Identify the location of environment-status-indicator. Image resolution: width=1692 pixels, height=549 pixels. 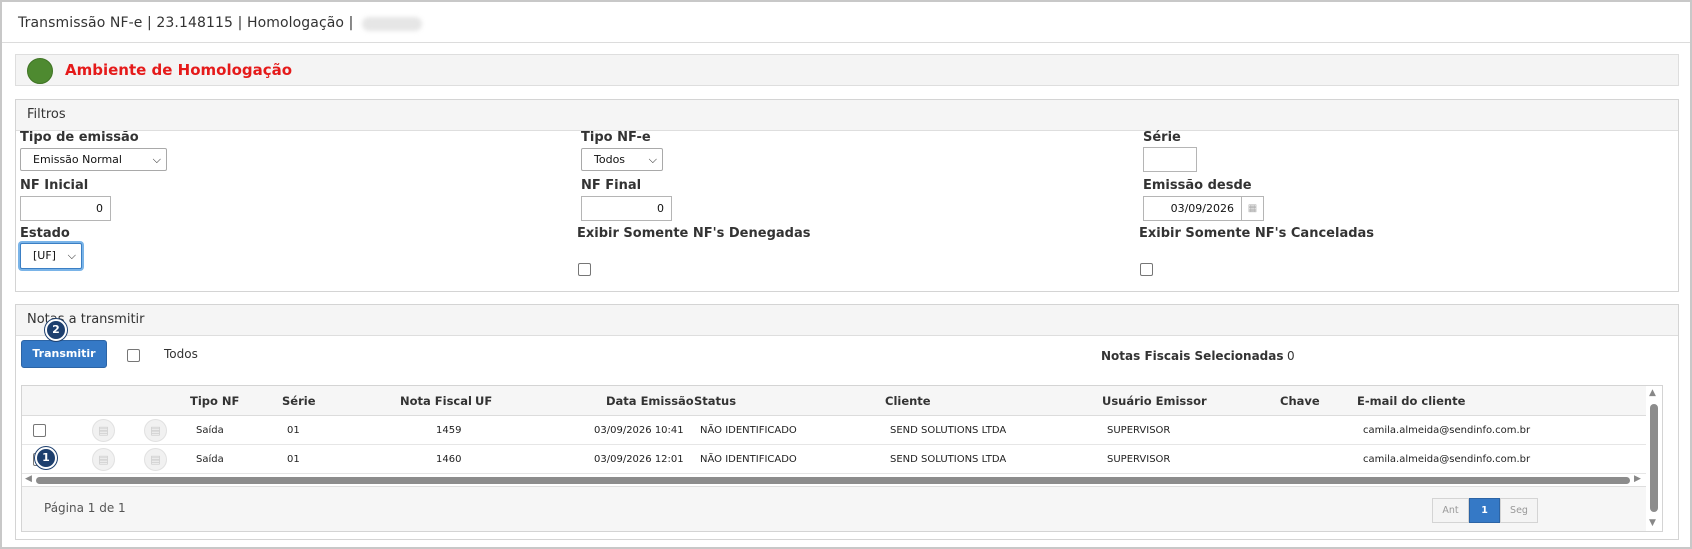
(40, 71).